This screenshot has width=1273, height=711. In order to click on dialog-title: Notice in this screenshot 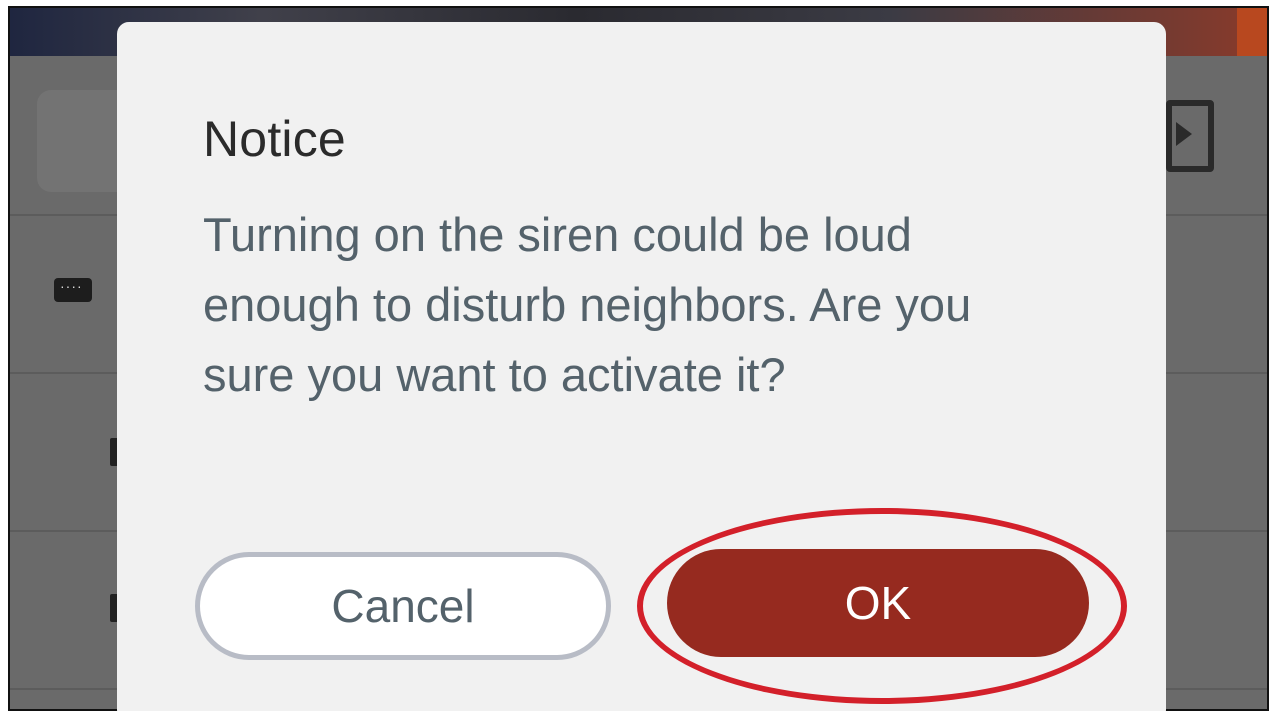, I will do `click(274, 139)`.